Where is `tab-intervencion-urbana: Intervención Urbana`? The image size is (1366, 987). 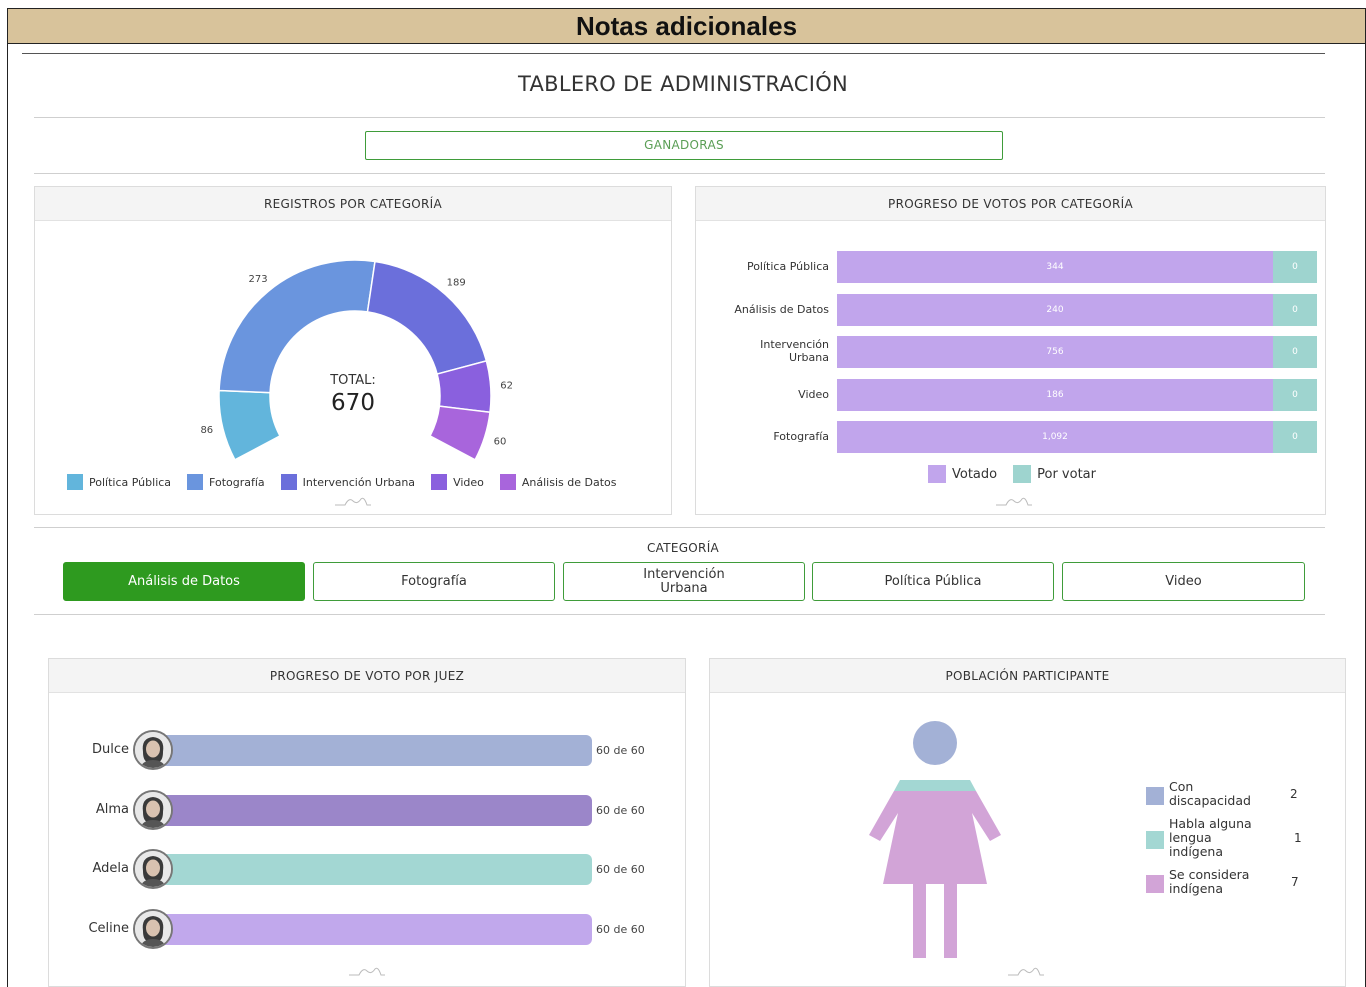
tab-intervencion-urbana: Intervención Urbana is located at coordinates (684, 581).